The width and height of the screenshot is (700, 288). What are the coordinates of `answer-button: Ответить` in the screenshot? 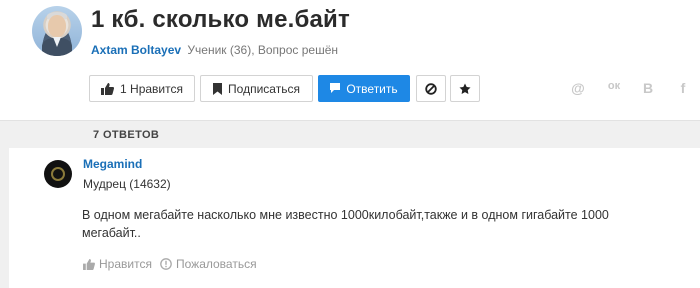 It's located at (364, 88).